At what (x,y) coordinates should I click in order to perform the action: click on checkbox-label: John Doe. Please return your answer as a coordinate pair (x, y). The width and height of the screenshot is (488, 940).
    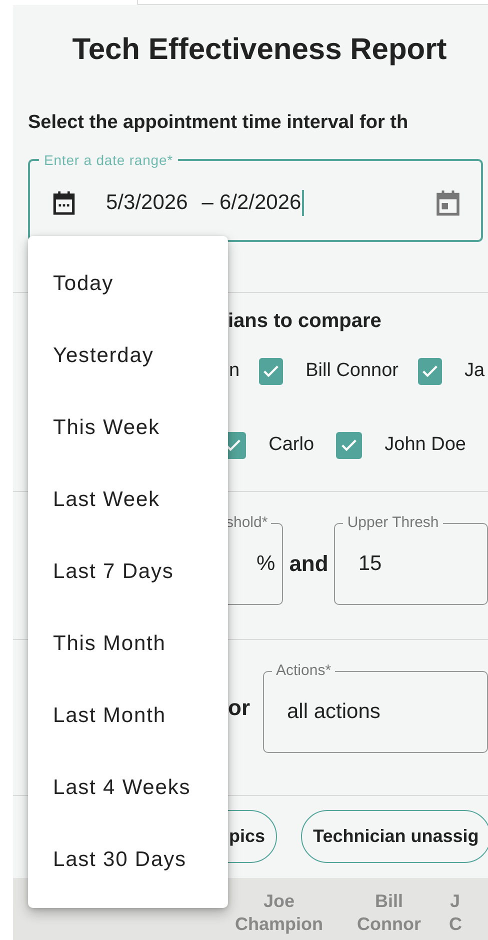
    Looking at the image, I should click on (425, 445).